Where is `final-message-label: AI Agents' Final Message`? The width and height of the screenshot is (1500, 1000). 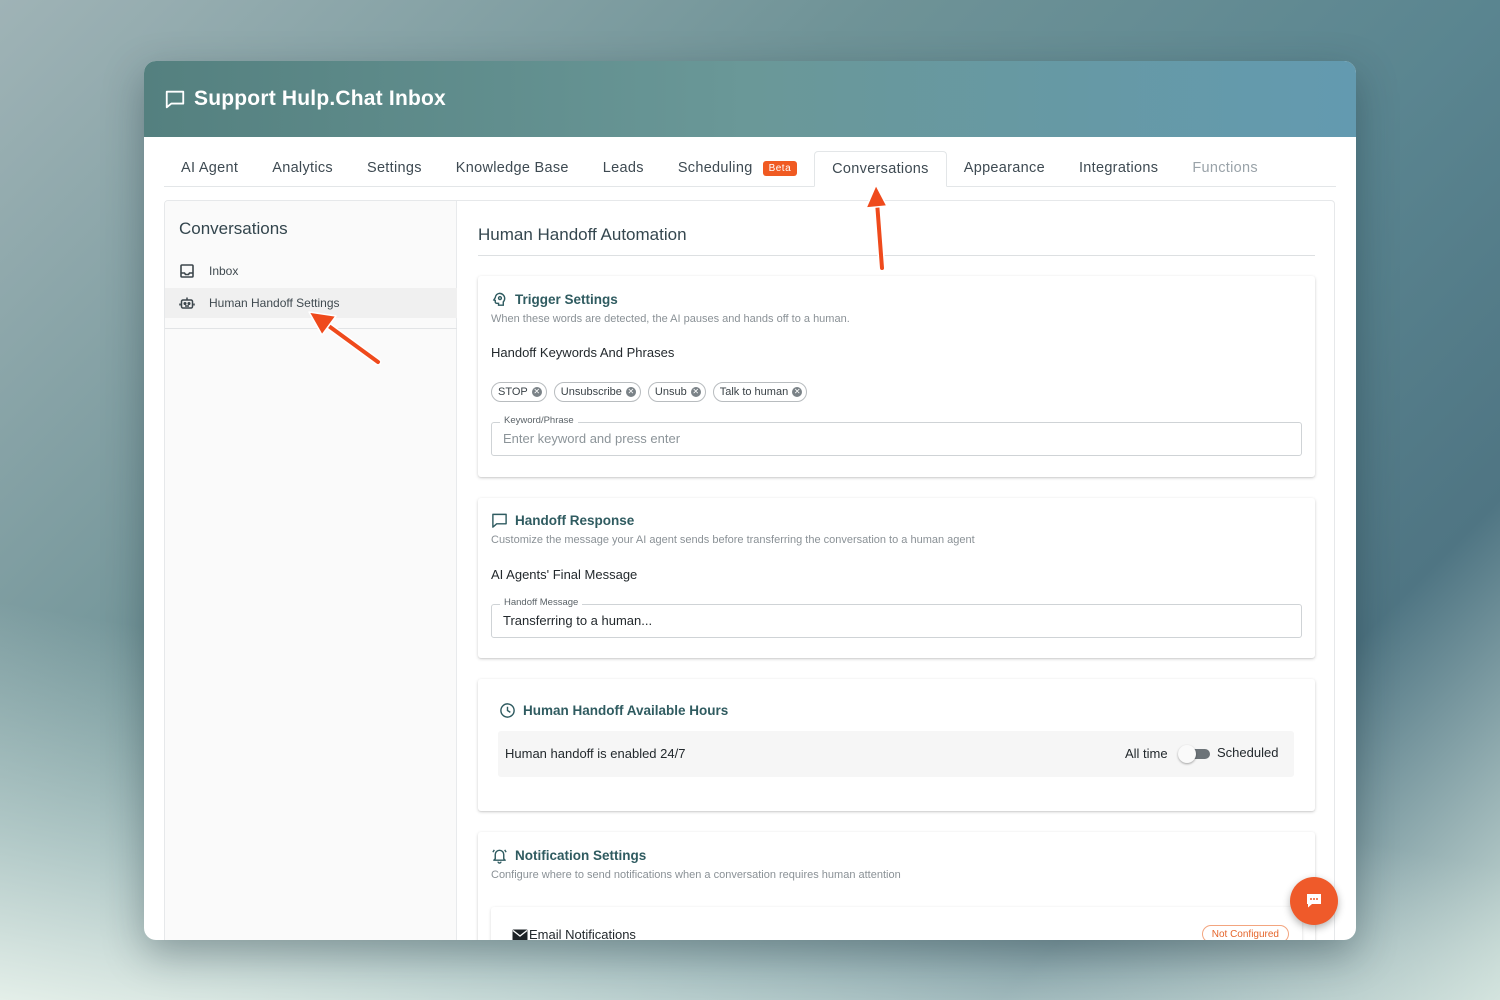
final-message-label: AI Agents' Final Message is located at coordinates (564, 574).